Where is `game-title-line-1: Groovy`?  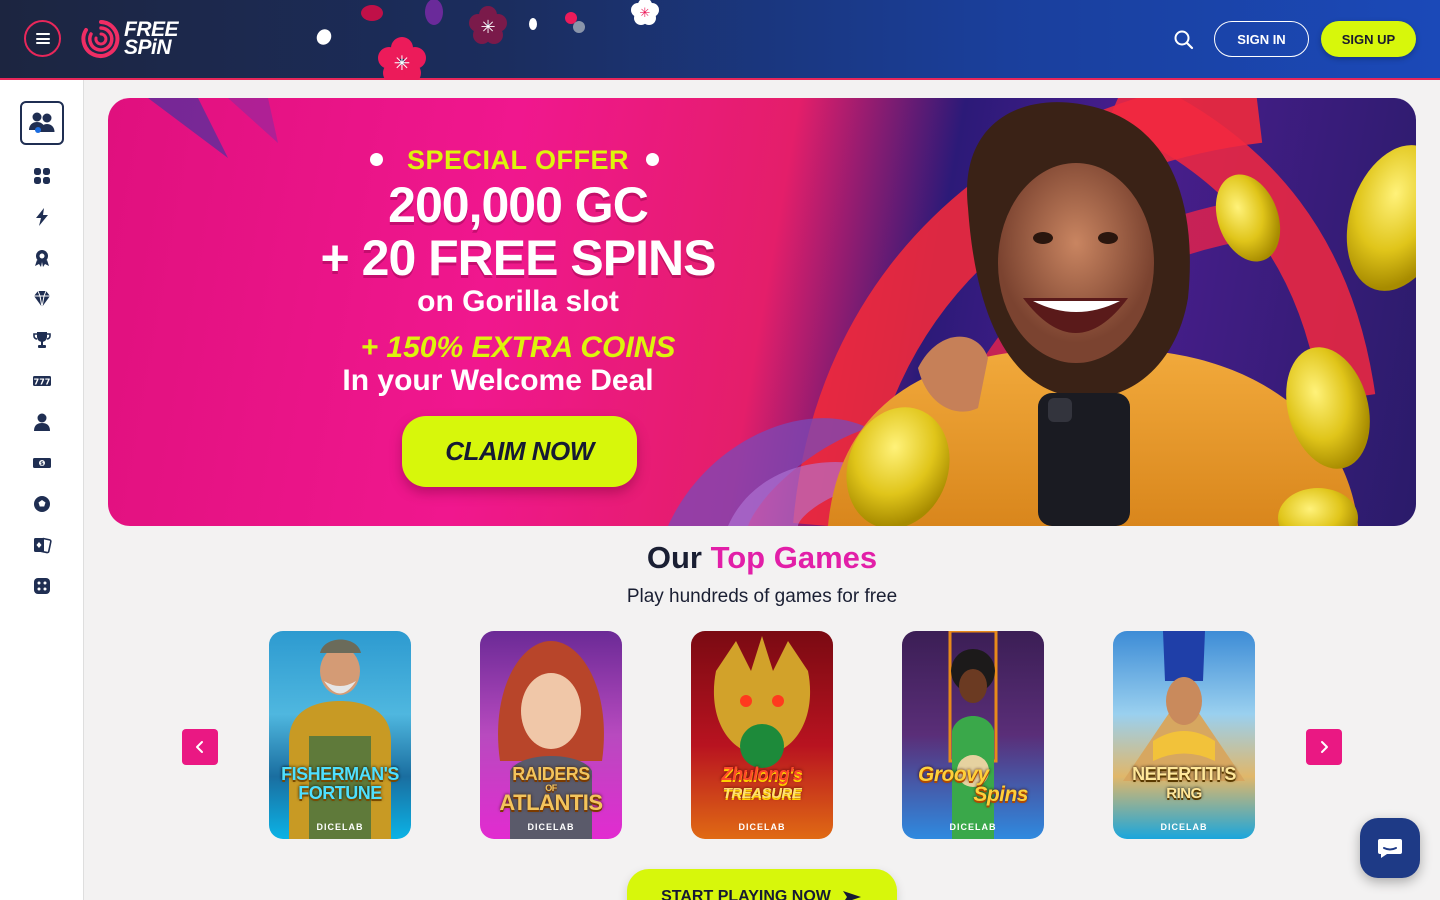 game-title-line-1: Groovy is located at coordinates (953, 774).